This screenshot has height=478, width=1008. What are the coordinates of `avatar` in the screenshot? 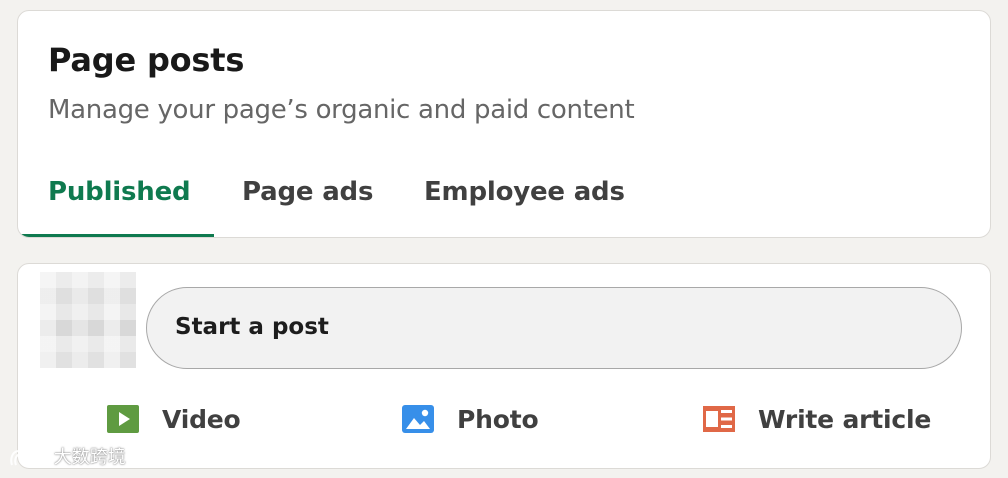 It's located at (88, 320).